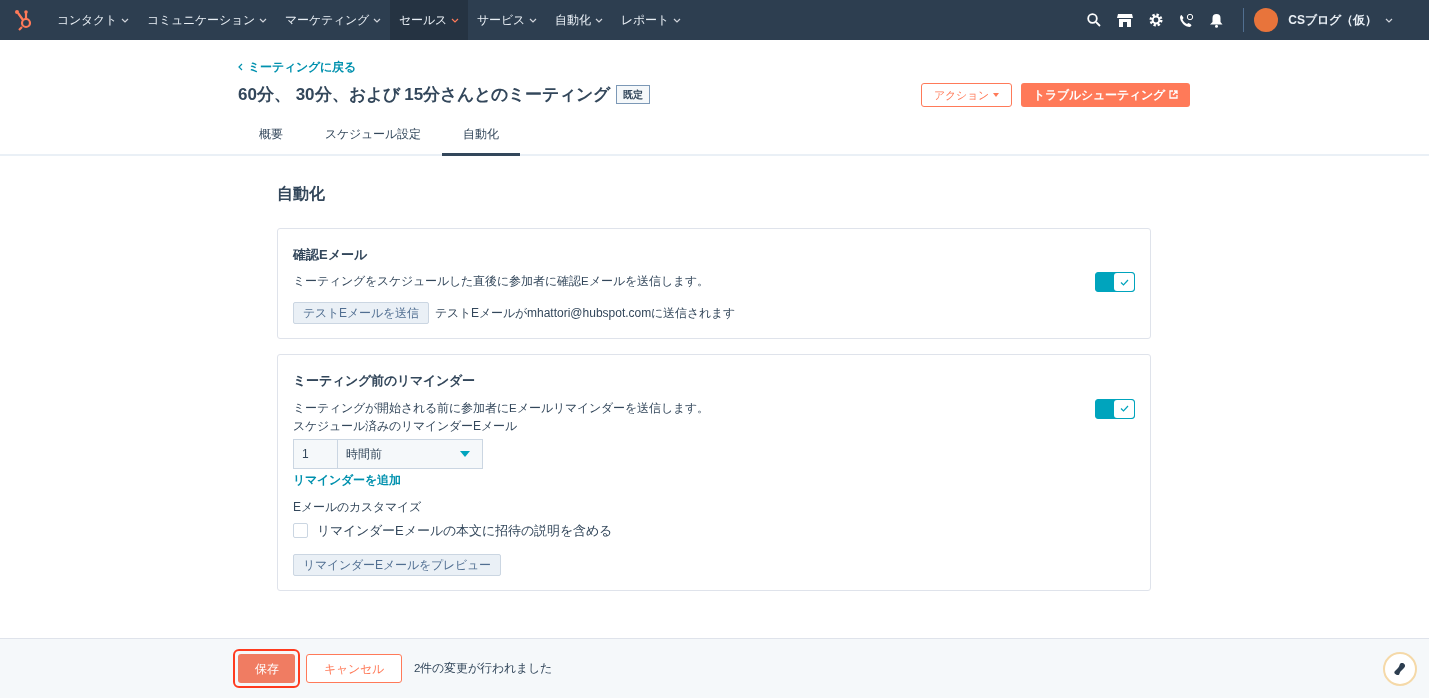 The height and width of the screenshot is (698, 1429). What do you see at coordinates (1156, 20) in the screenshot?
I see `settings-icon` at bounding box center [1156, 20].